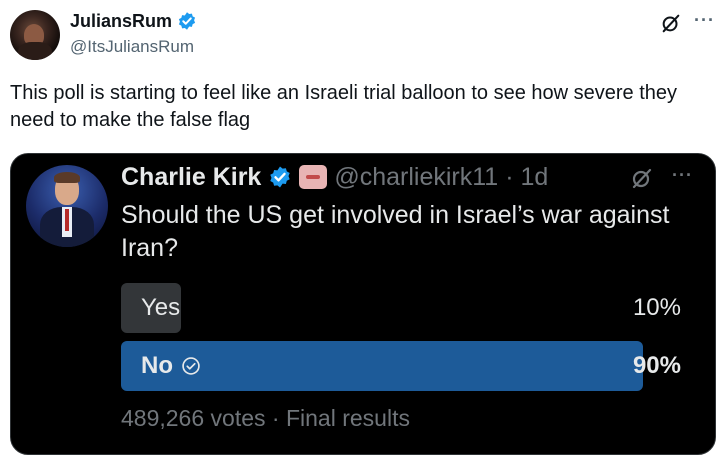 This screenshot has width=726, height=465. Describe the element at coordinates (656, 307) in the screenshot. I see `poll-option-percent: 10%` at that location.